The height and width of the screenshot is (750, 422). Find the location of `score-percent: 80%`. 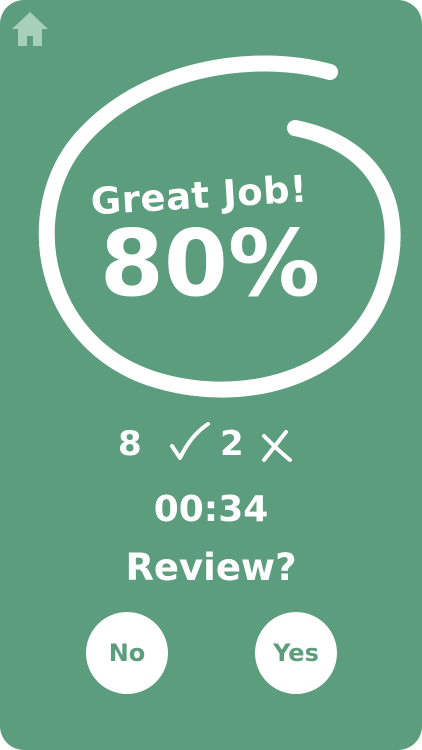

score-percent: 80% is located at coordinates (210, 263).